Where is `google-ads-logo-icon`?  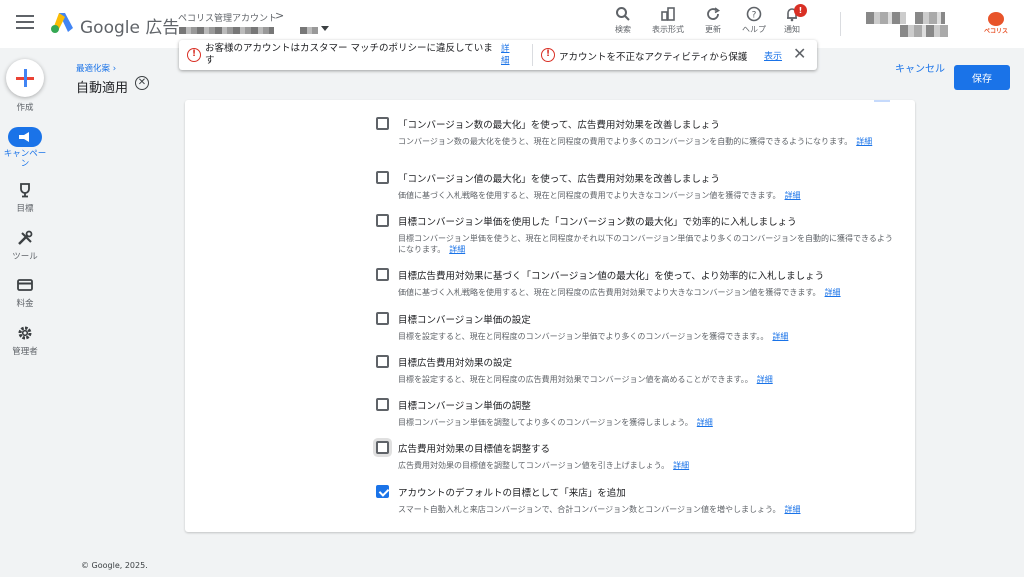
google-ads-logo-icon is located at coordinates (62, 23).